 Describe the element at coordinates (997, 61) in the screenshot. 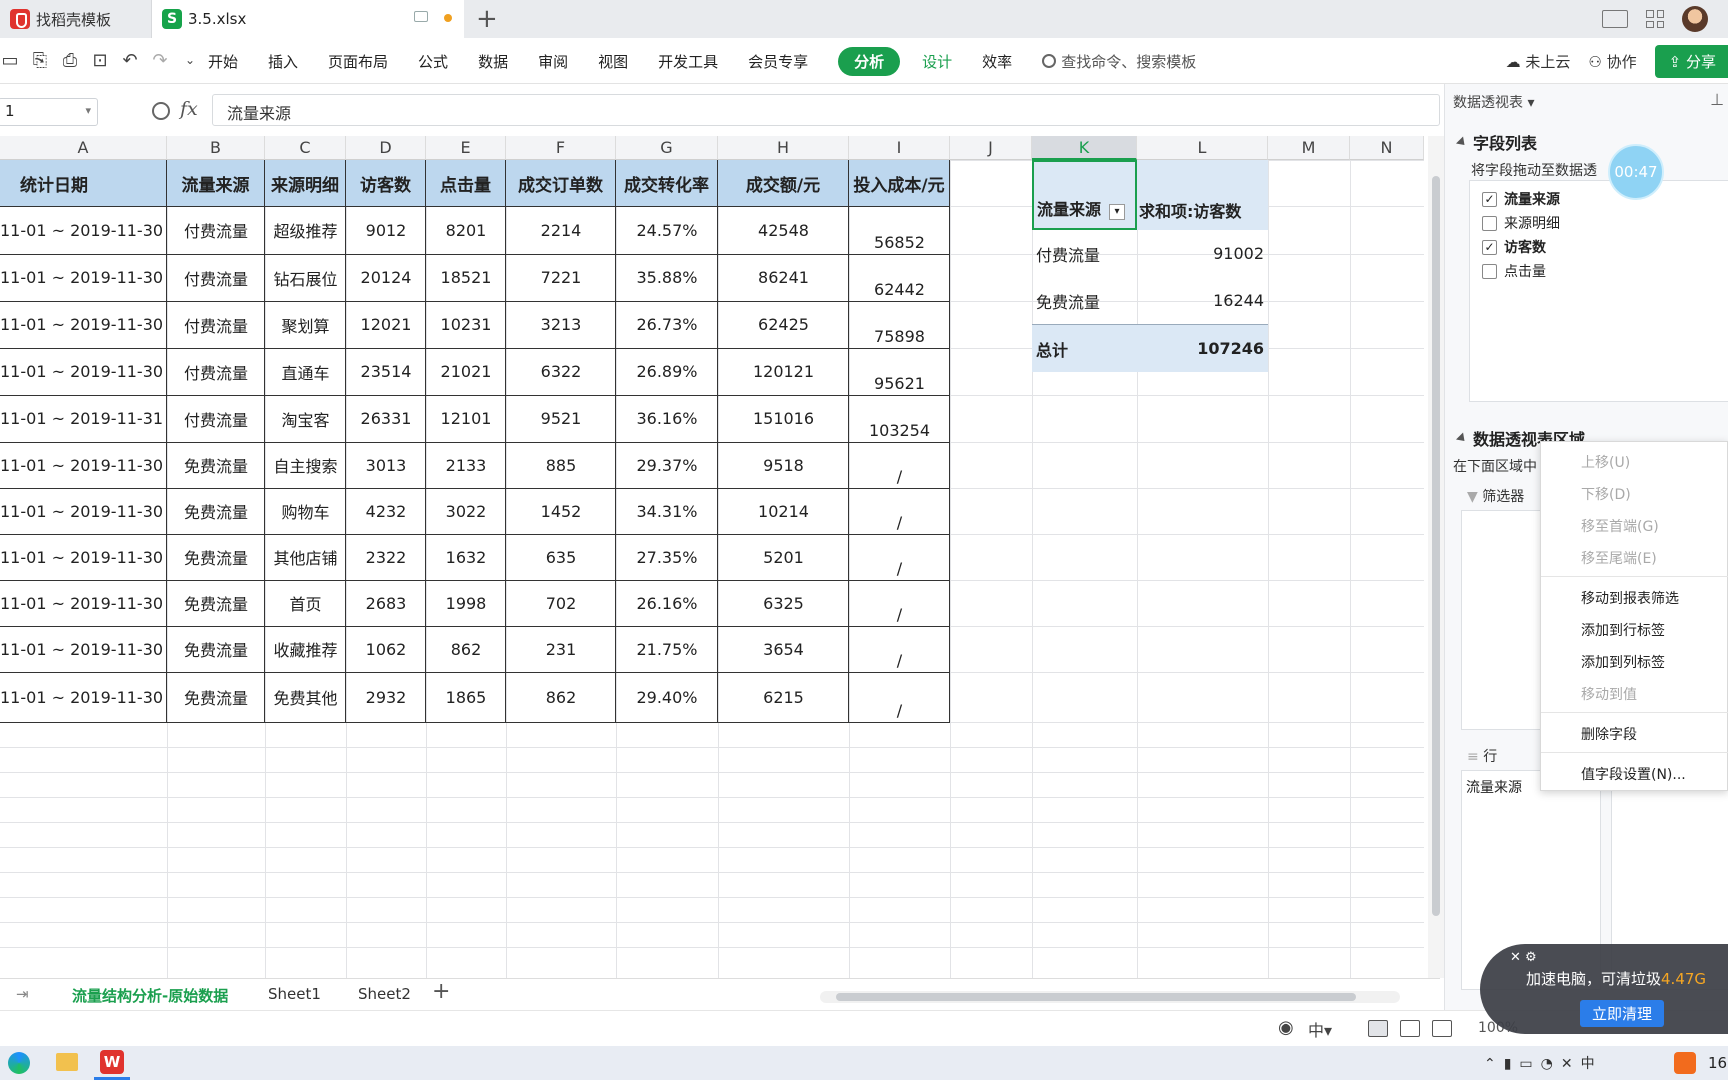

I see `tab-efficiency: 效率` at that location.